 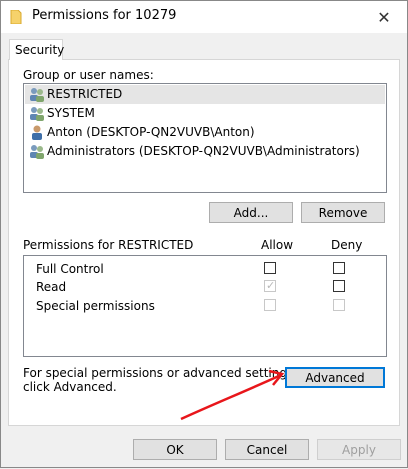 What do you see at coordinates (359, 449) in the screenshot?
I see `apply-button: Apply` at bounding box center [359, 449].